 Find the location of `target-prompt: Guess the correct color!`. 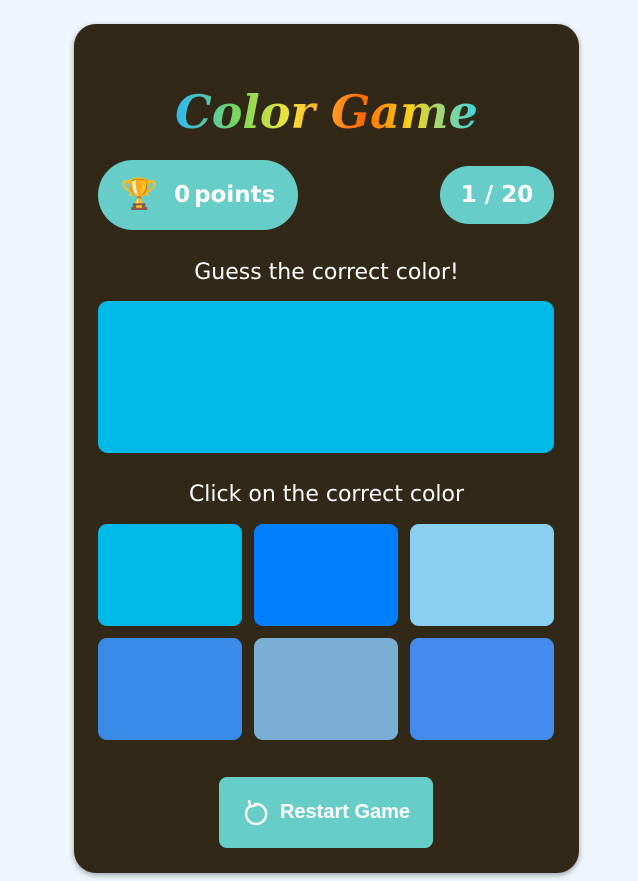

target-prompt: Guess the correct color! is located at coordinates (326, 272).